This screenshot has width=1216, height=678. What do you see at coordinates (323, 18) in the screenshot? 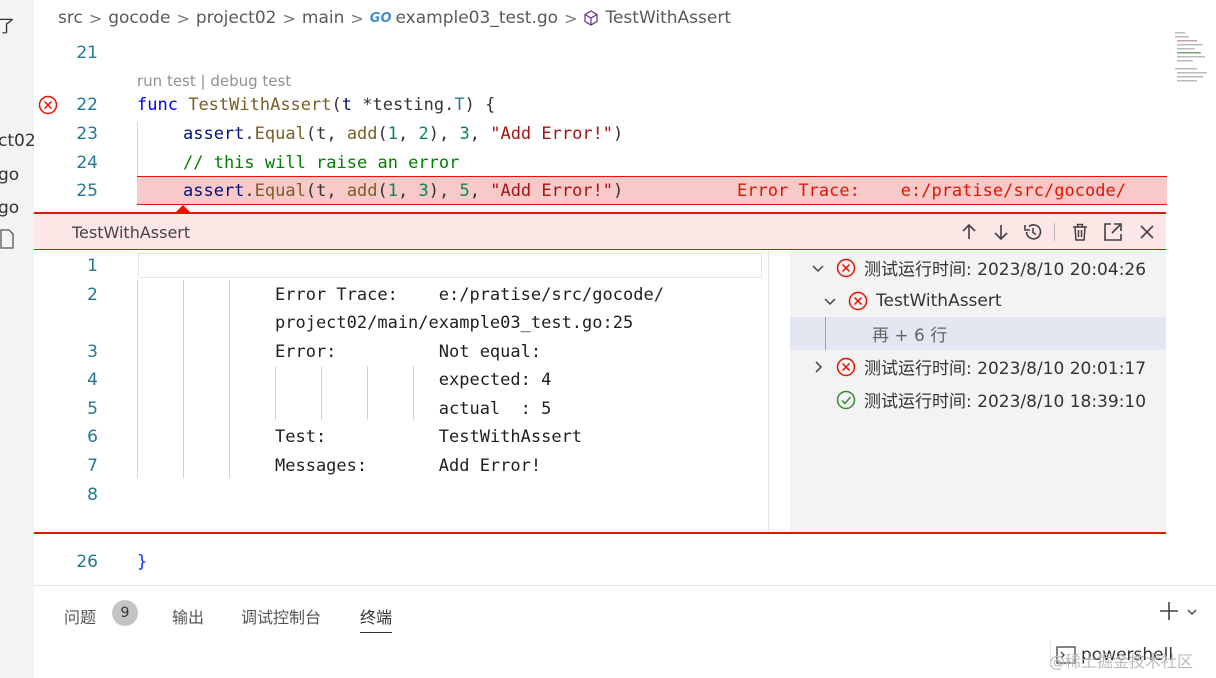
I see `breadcrumb-item-main: main` at bounding box center [323, 18].